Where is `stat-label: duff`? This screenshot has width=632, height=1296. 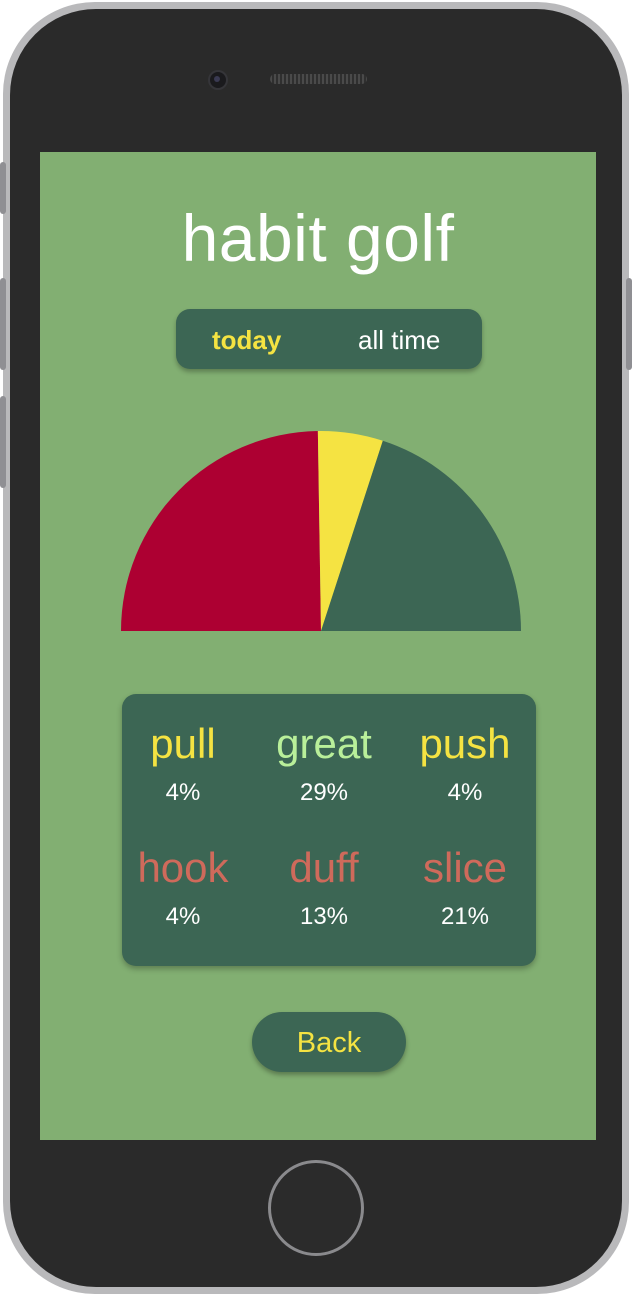
stat-label: duff is located at coordinates (324, 867).